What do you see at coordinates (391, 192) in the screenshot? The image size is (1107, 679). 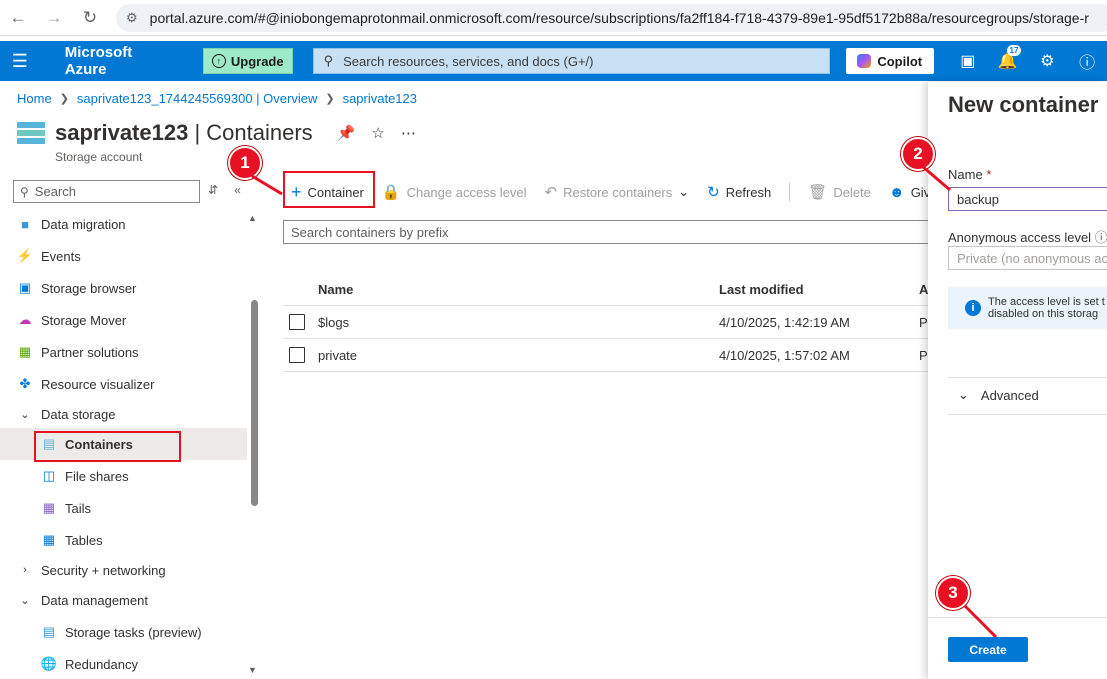 I see `lock-icon: 🔒` at bounding box center [391, 192].